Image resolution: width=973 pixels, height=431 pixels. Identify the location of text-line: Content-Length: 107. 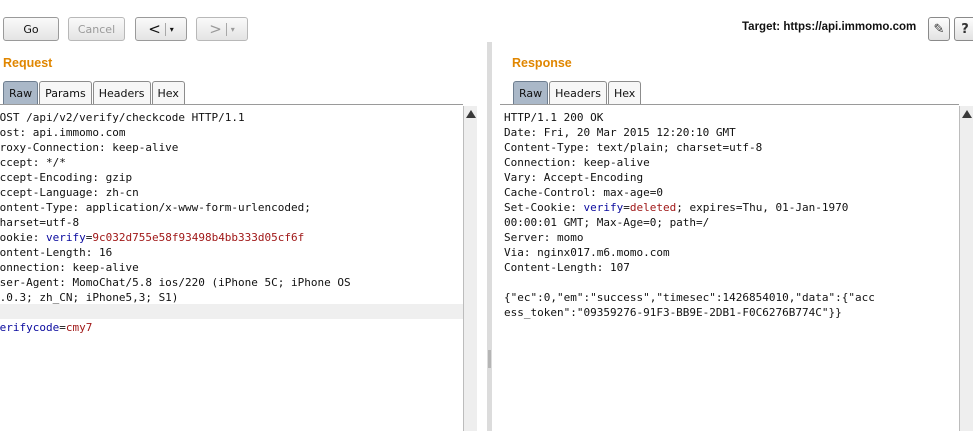
(567, 267).